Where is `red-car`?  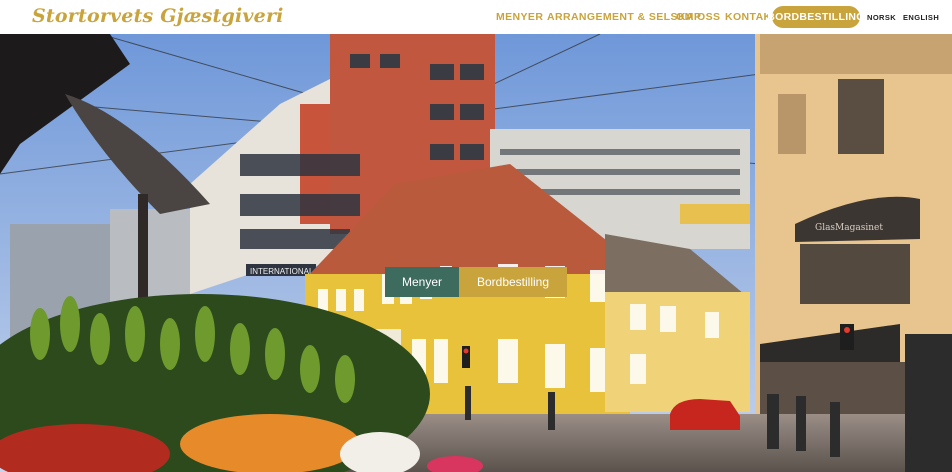 red-car is located at coordinates (705, 414).